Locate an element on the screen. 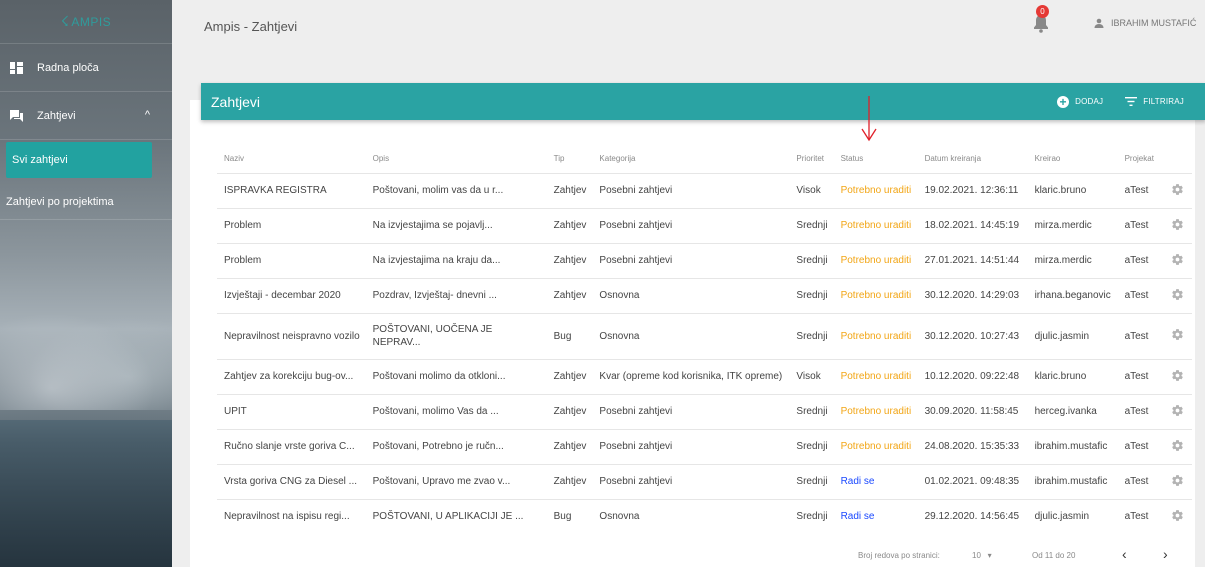  person-icon is located at coordinates (1099, 23).